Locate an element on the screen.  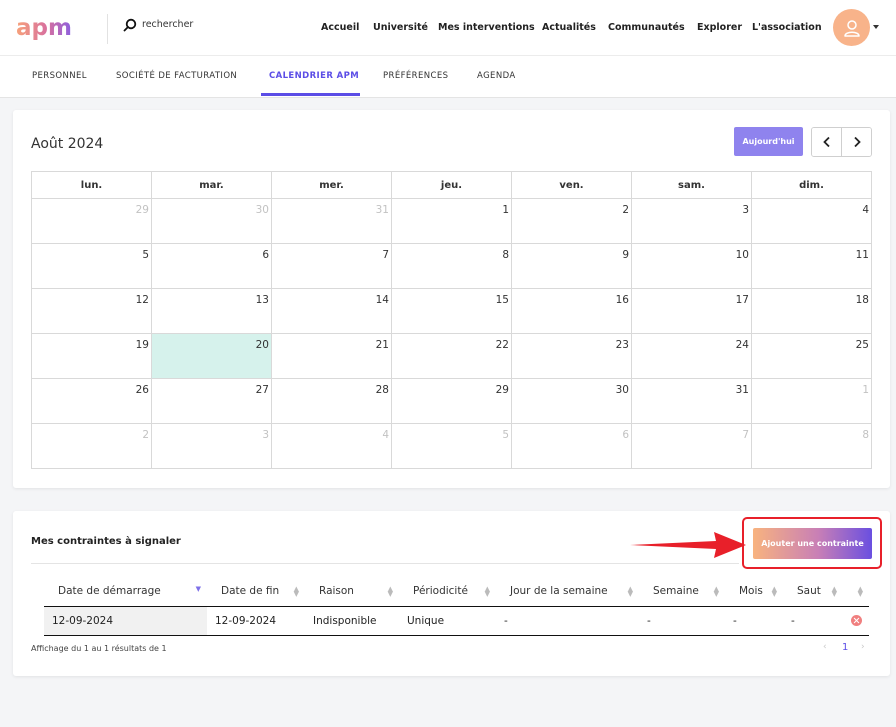
column-header-date-demarrage: Date de démarrage ▼ is located at coordinates (125, 592).